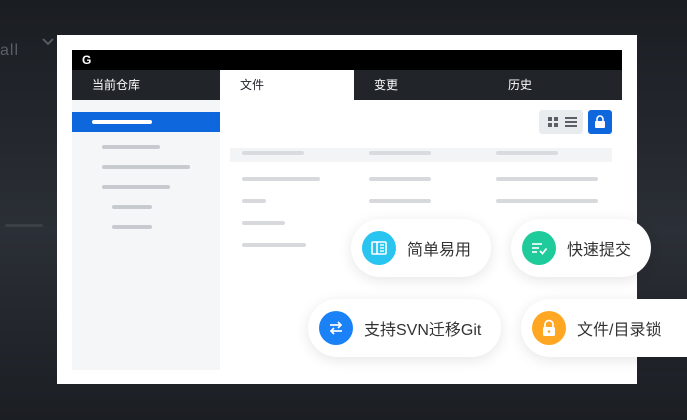  I want to click on feature-easy-to-use: 简单易用, so click(421, 248).